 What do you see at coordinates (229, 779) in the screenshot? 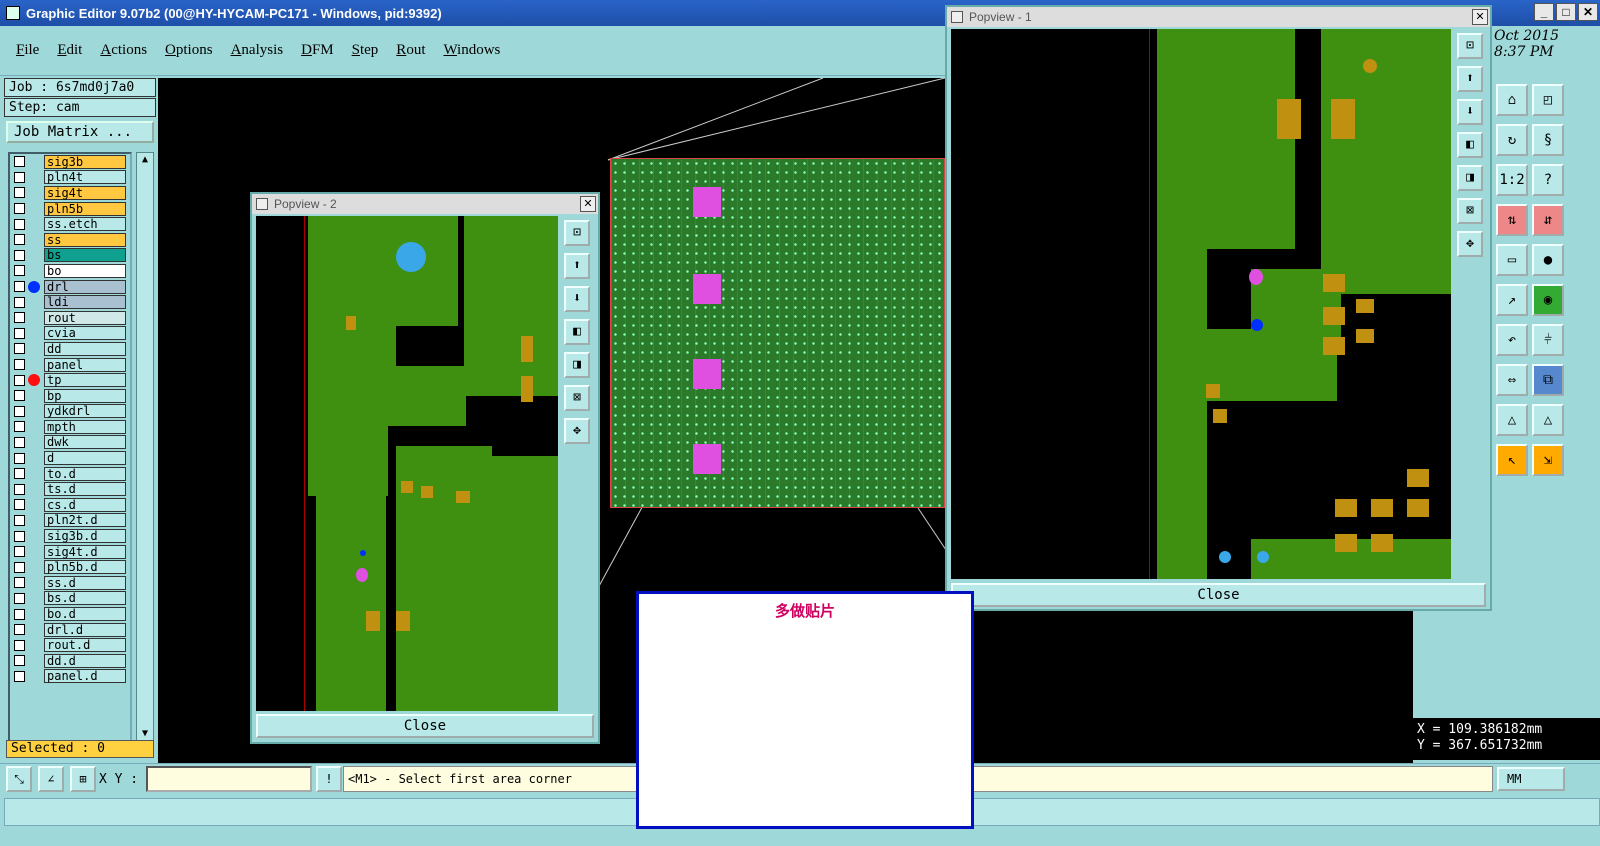
I see `xy-input` at bounding box center [229, 779].